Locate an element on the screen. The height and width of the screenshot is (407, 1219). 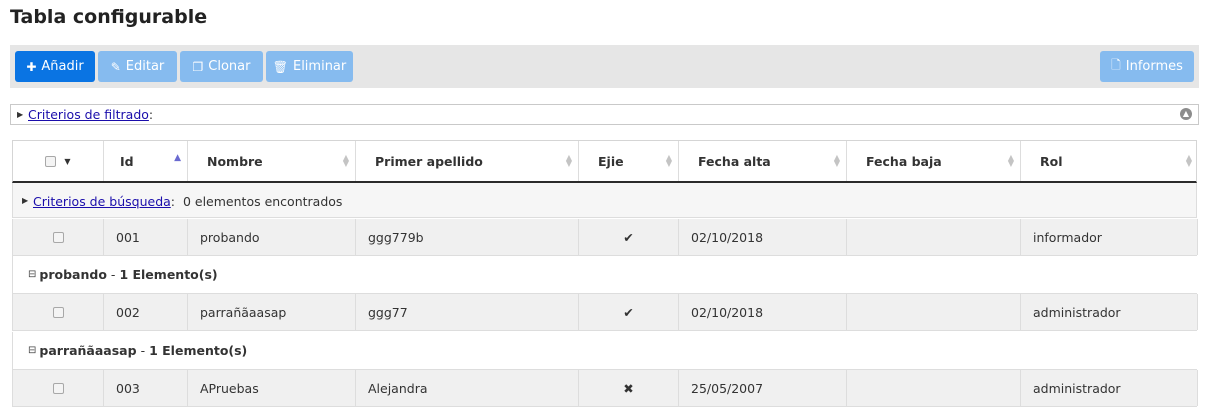
edit-button: ✎ Editar is located at coordinates (137, 66).